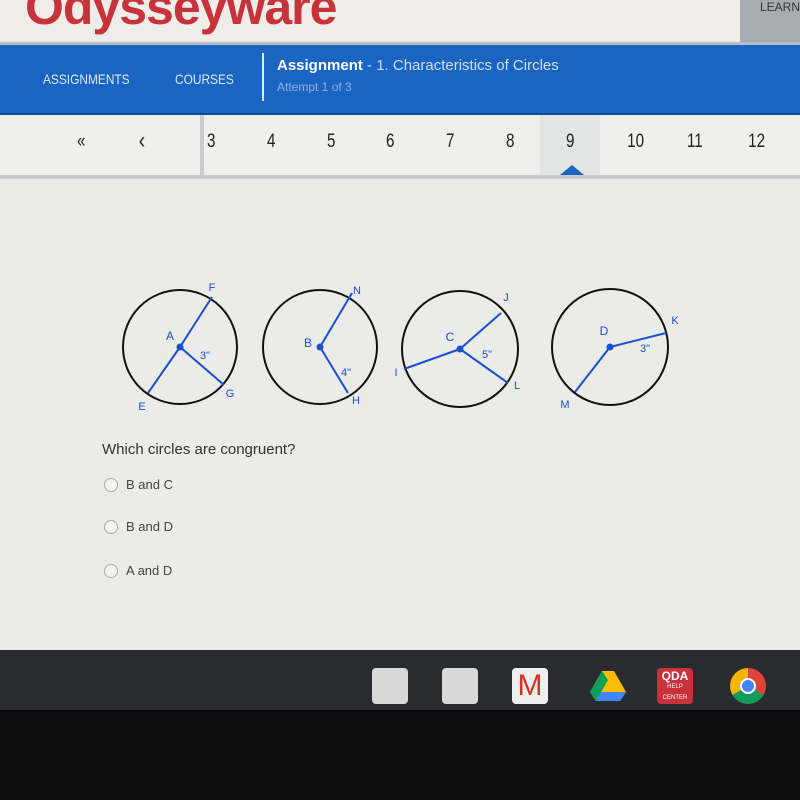  What do you see at coordinates (450, 337) in the screenshot?
I see `center-label: C` at bounding box center [450, 337].